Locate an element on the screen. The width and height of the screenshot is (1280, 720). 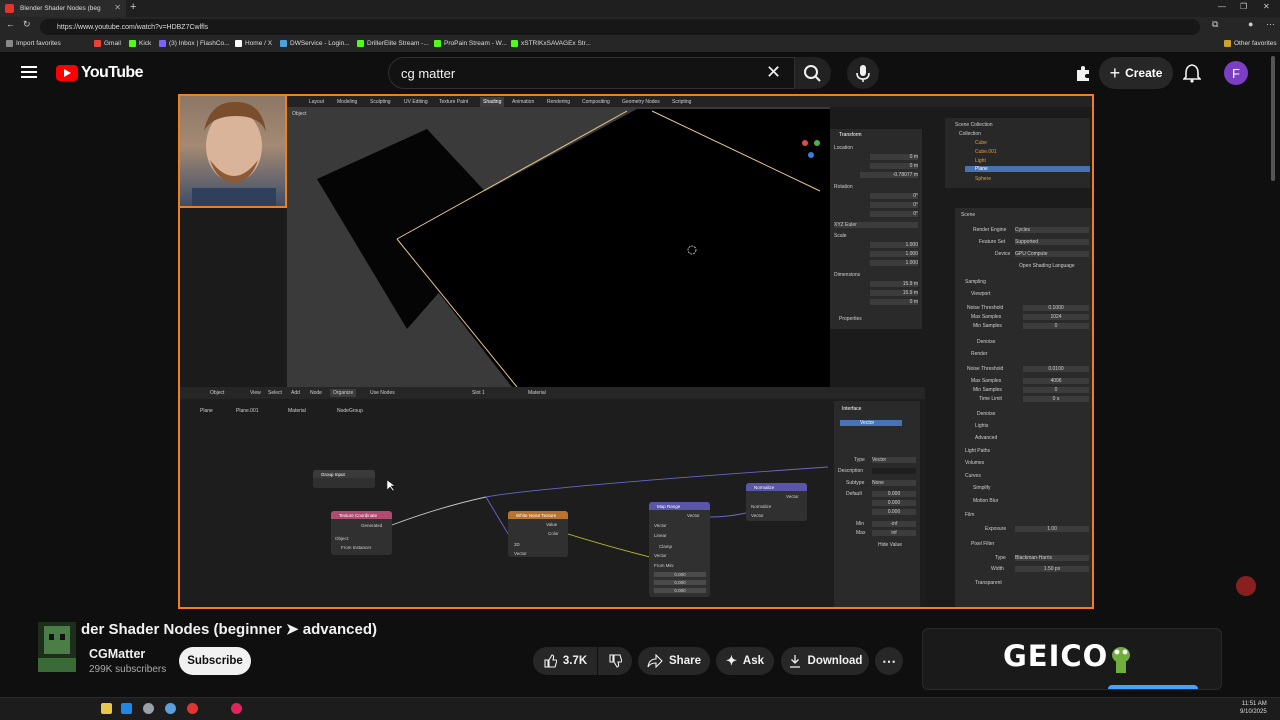
bookmark: Import favorites is located at coordinates (33, 43).